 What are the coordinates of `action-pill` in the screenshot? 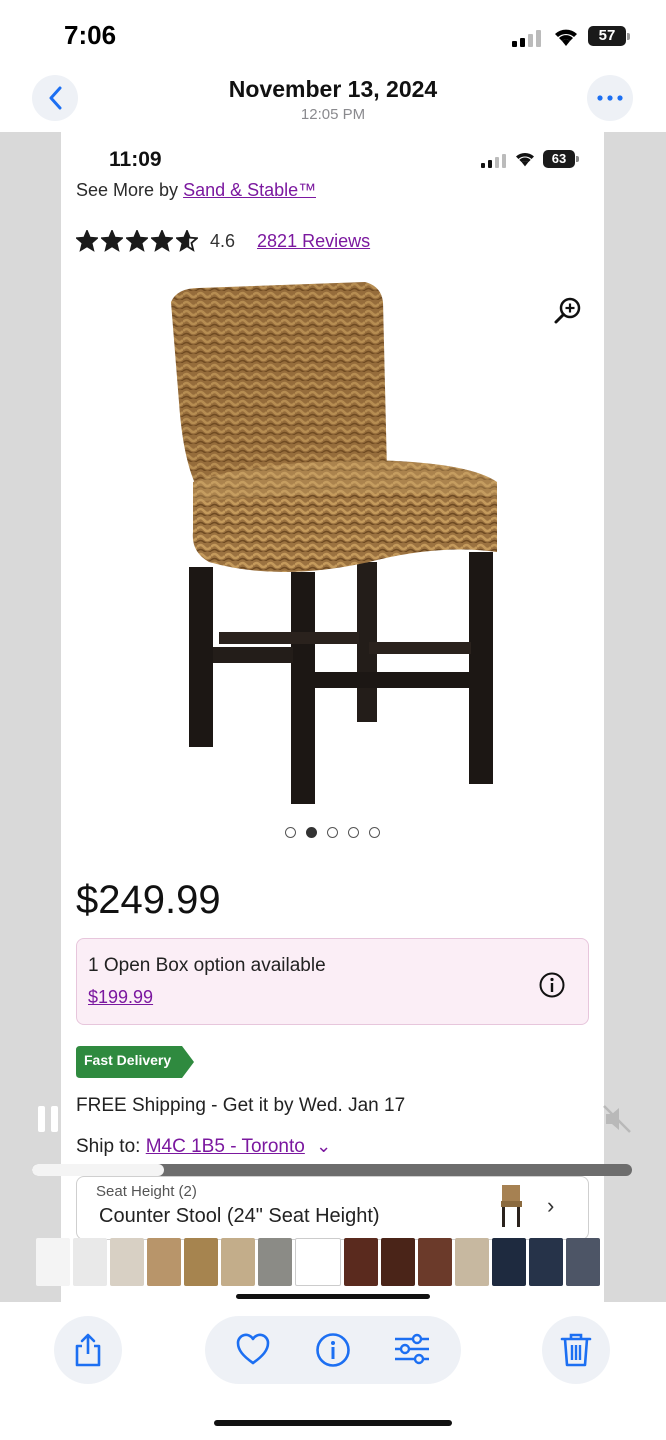 It's located at (333, 1350).